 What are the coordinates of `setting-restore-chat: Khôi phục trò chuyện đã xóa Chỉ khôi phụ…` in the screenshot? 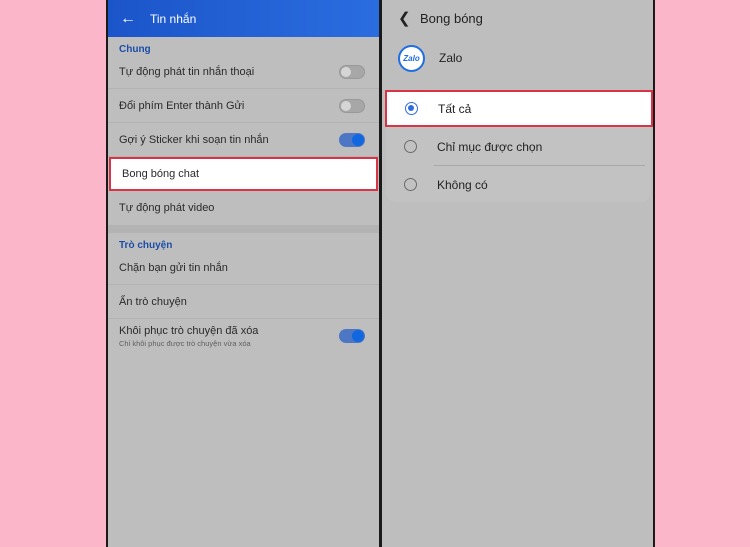 It's located at (243, 336).